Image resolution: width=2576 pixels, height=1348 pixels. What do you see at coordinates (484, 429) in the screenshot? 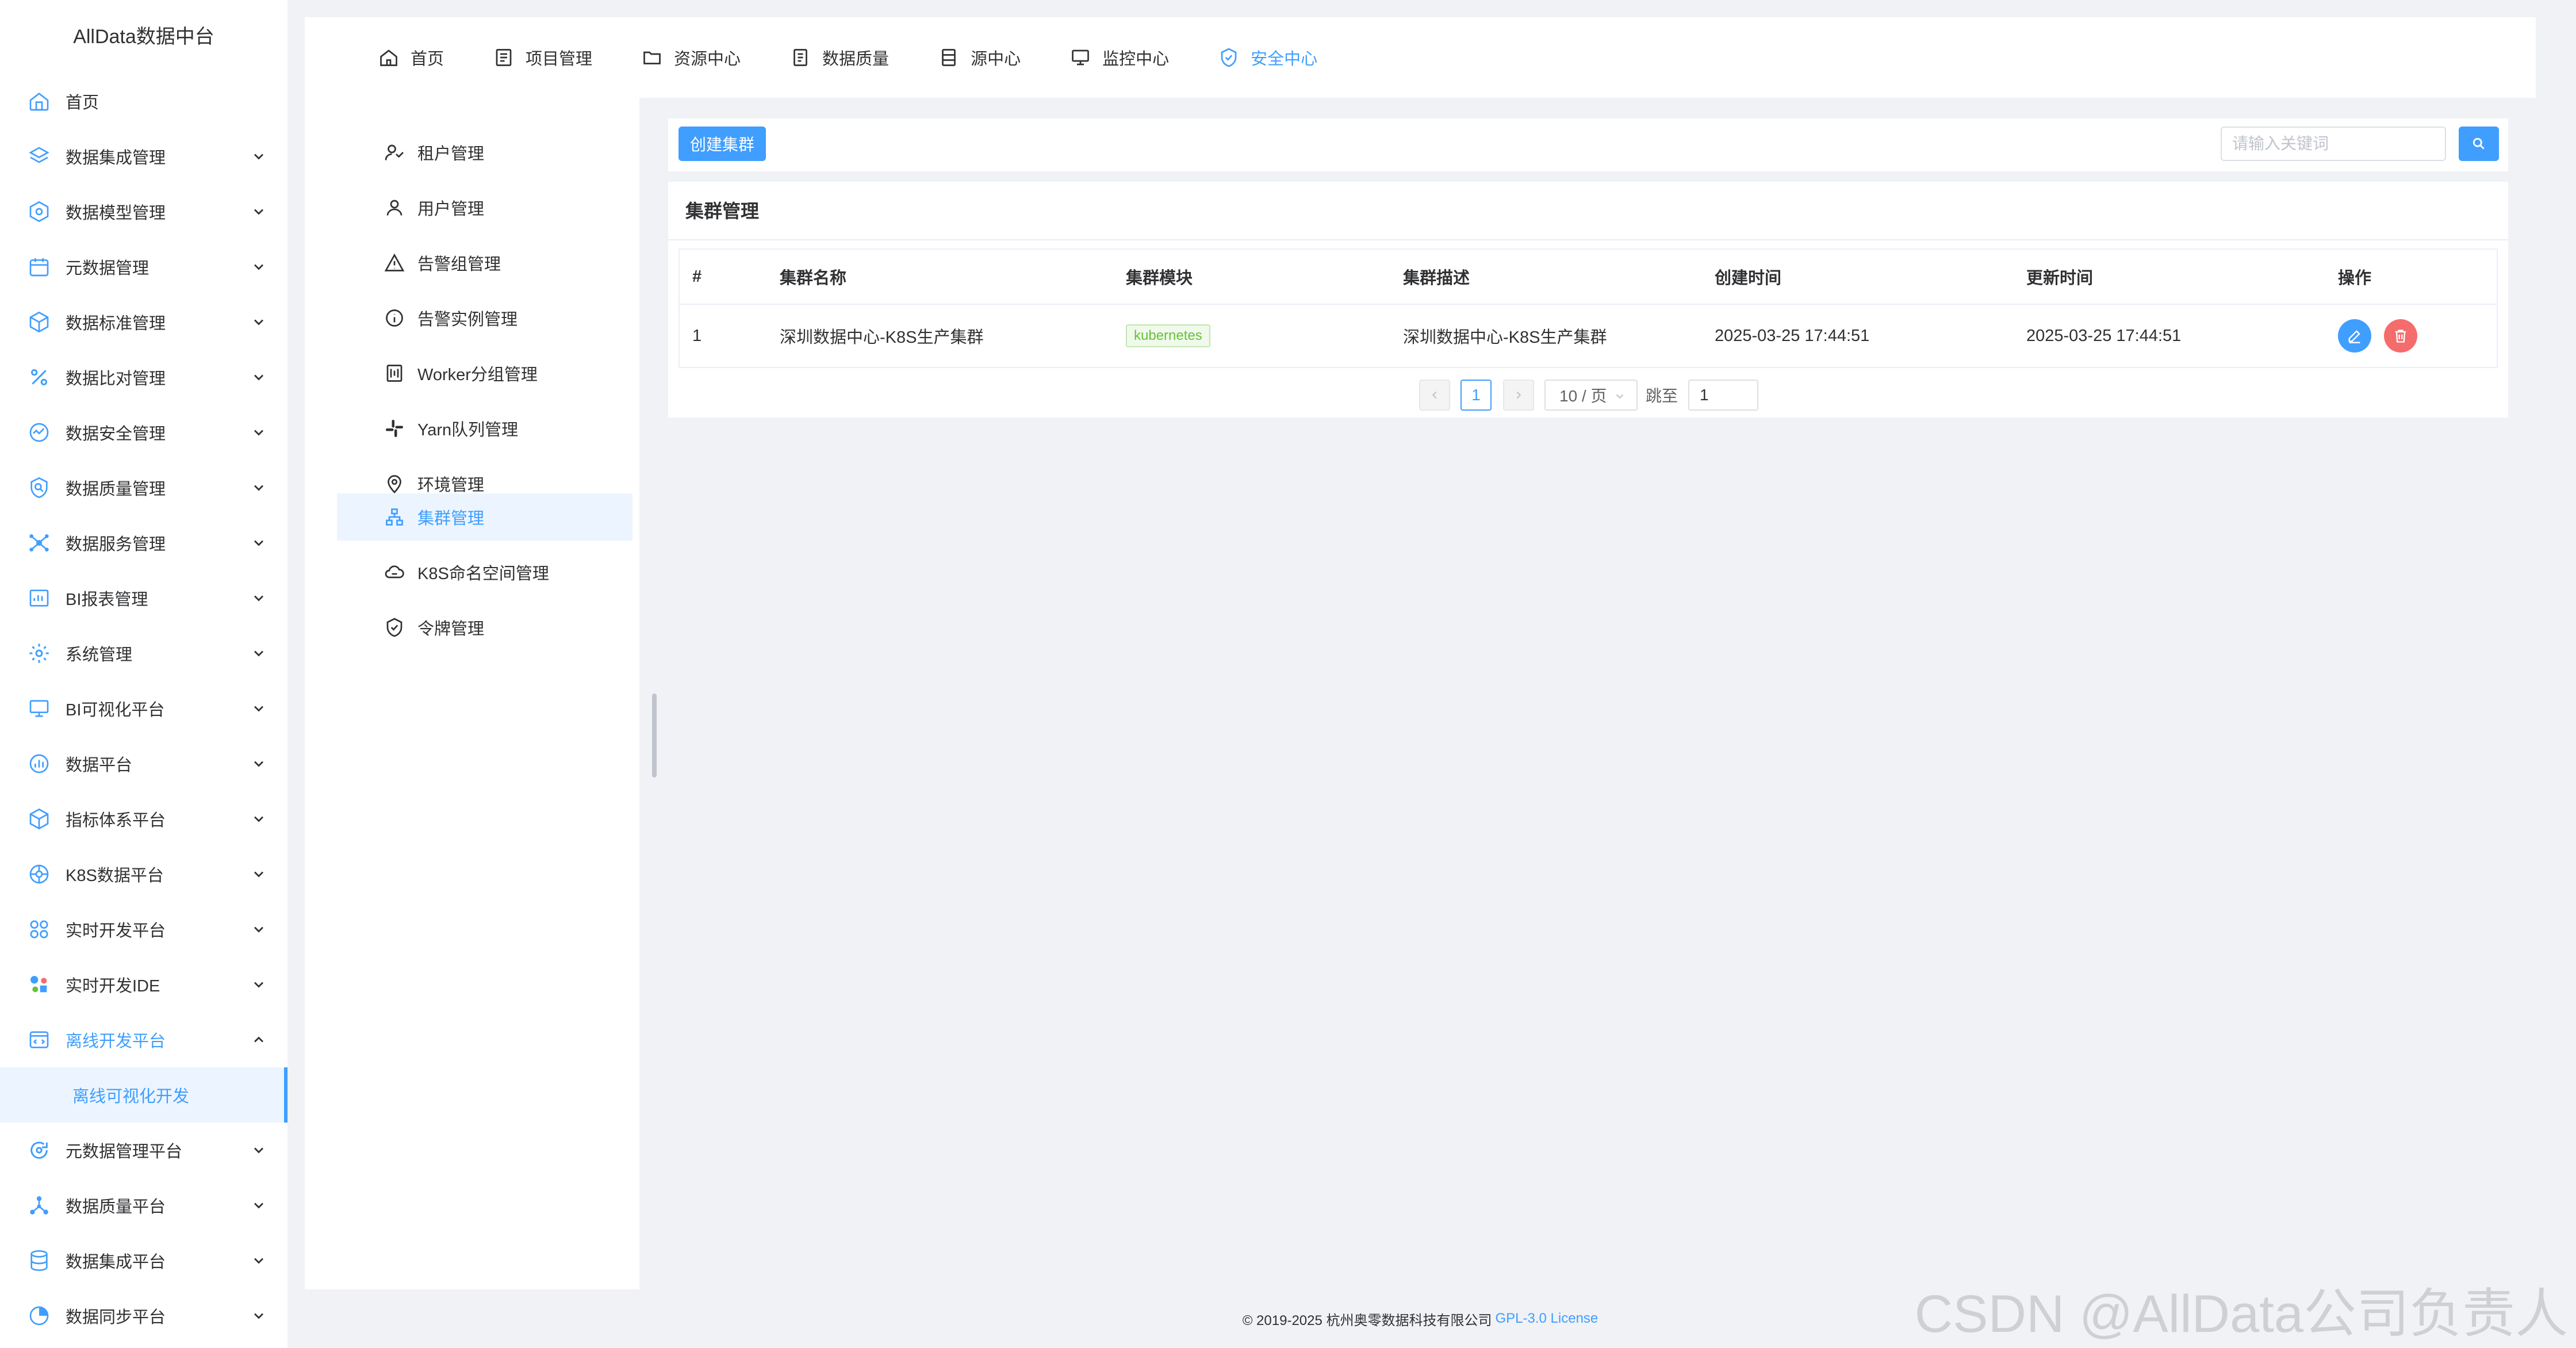
I see `submenu-item-yarn-queue: Yarn队列管理` at bounding box center [484, 429].